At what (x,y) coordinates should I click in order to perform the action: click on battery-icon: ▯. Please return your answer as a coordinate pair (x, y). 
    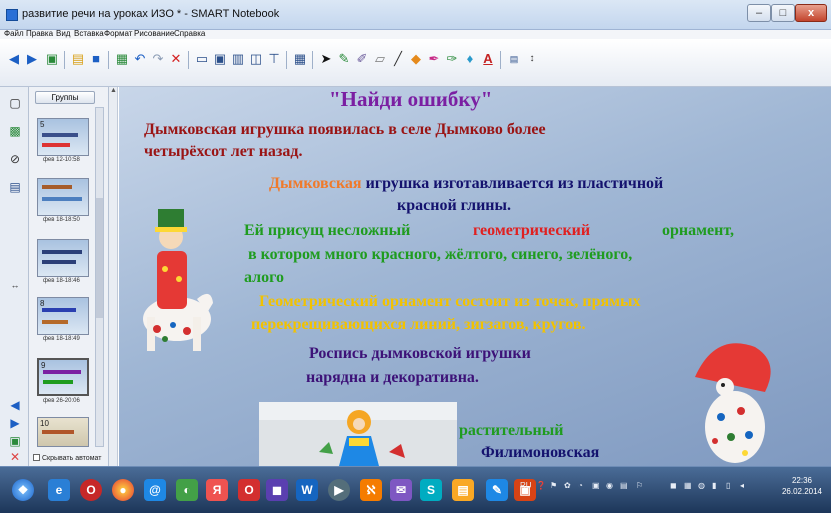
    Looking at the image, I should click on (728, 485).